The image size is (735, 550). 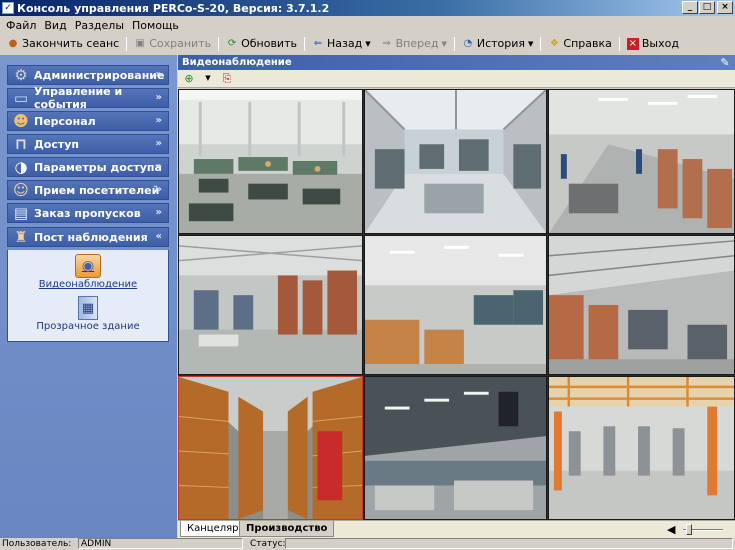 What do you see at coordinates (189, 78) in the screenshot?
I see `add-layout-icon: ⊕` at bounding box center [189, 78].